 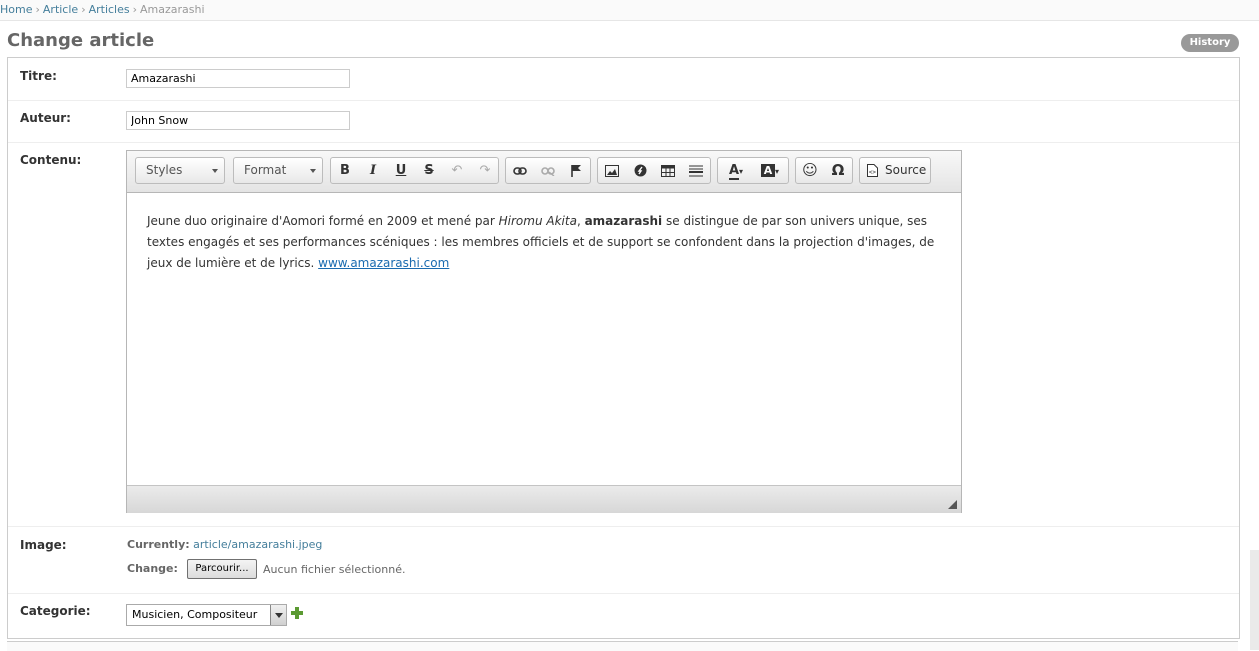 I want to click on styles-dropdown: Styles, so click(x=180, y=170).